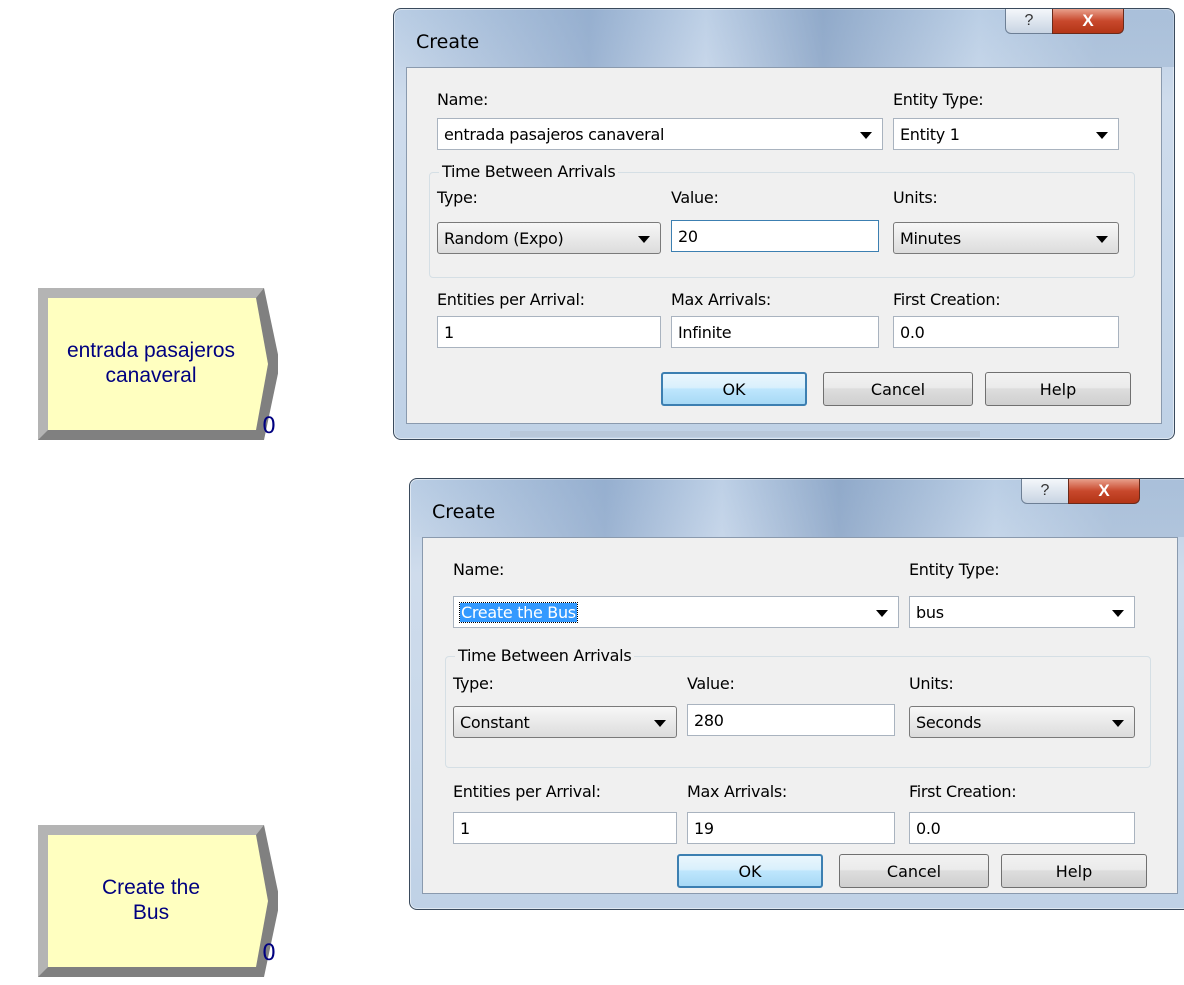  What do you see at coordinates (705, 332) in the screenshot?
I see `max-arrivals-value: Infinite` at bounding box center [705, 332].